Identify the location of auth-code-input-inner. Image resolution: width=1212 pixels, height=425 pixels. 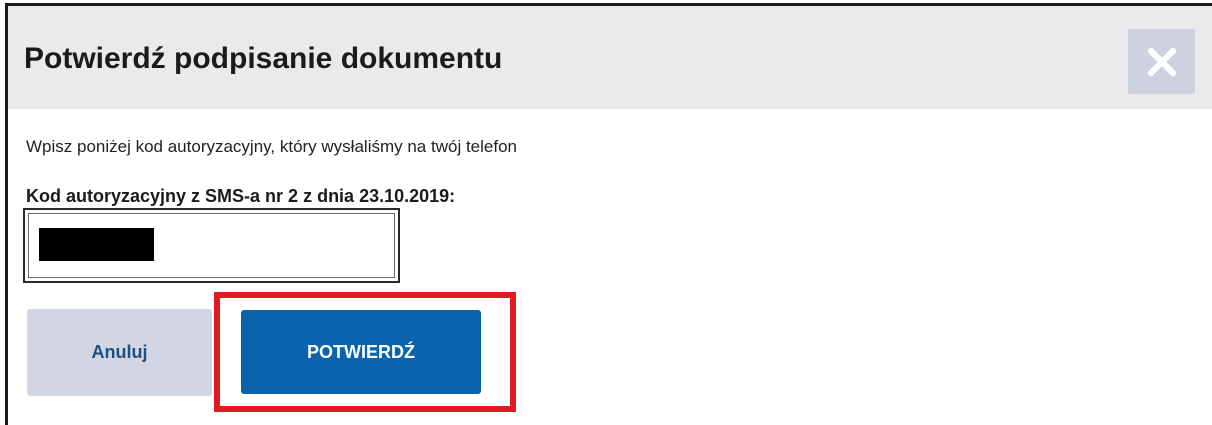
(211, 245).